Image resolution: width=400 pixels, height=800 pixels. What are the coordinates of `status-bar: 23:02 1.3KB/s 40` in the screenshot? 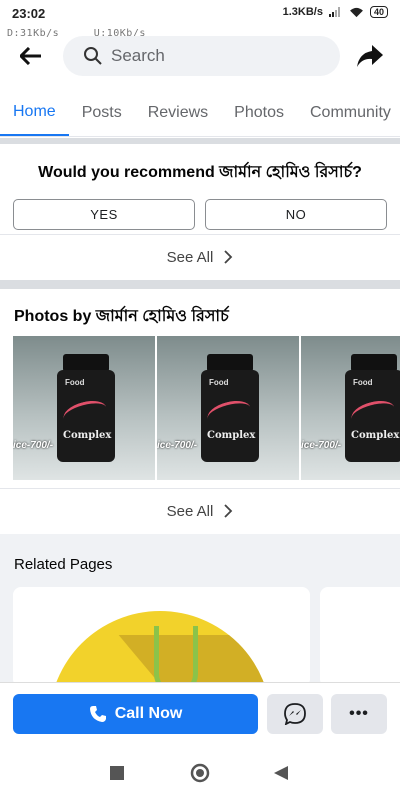 It's located at (200, 14).